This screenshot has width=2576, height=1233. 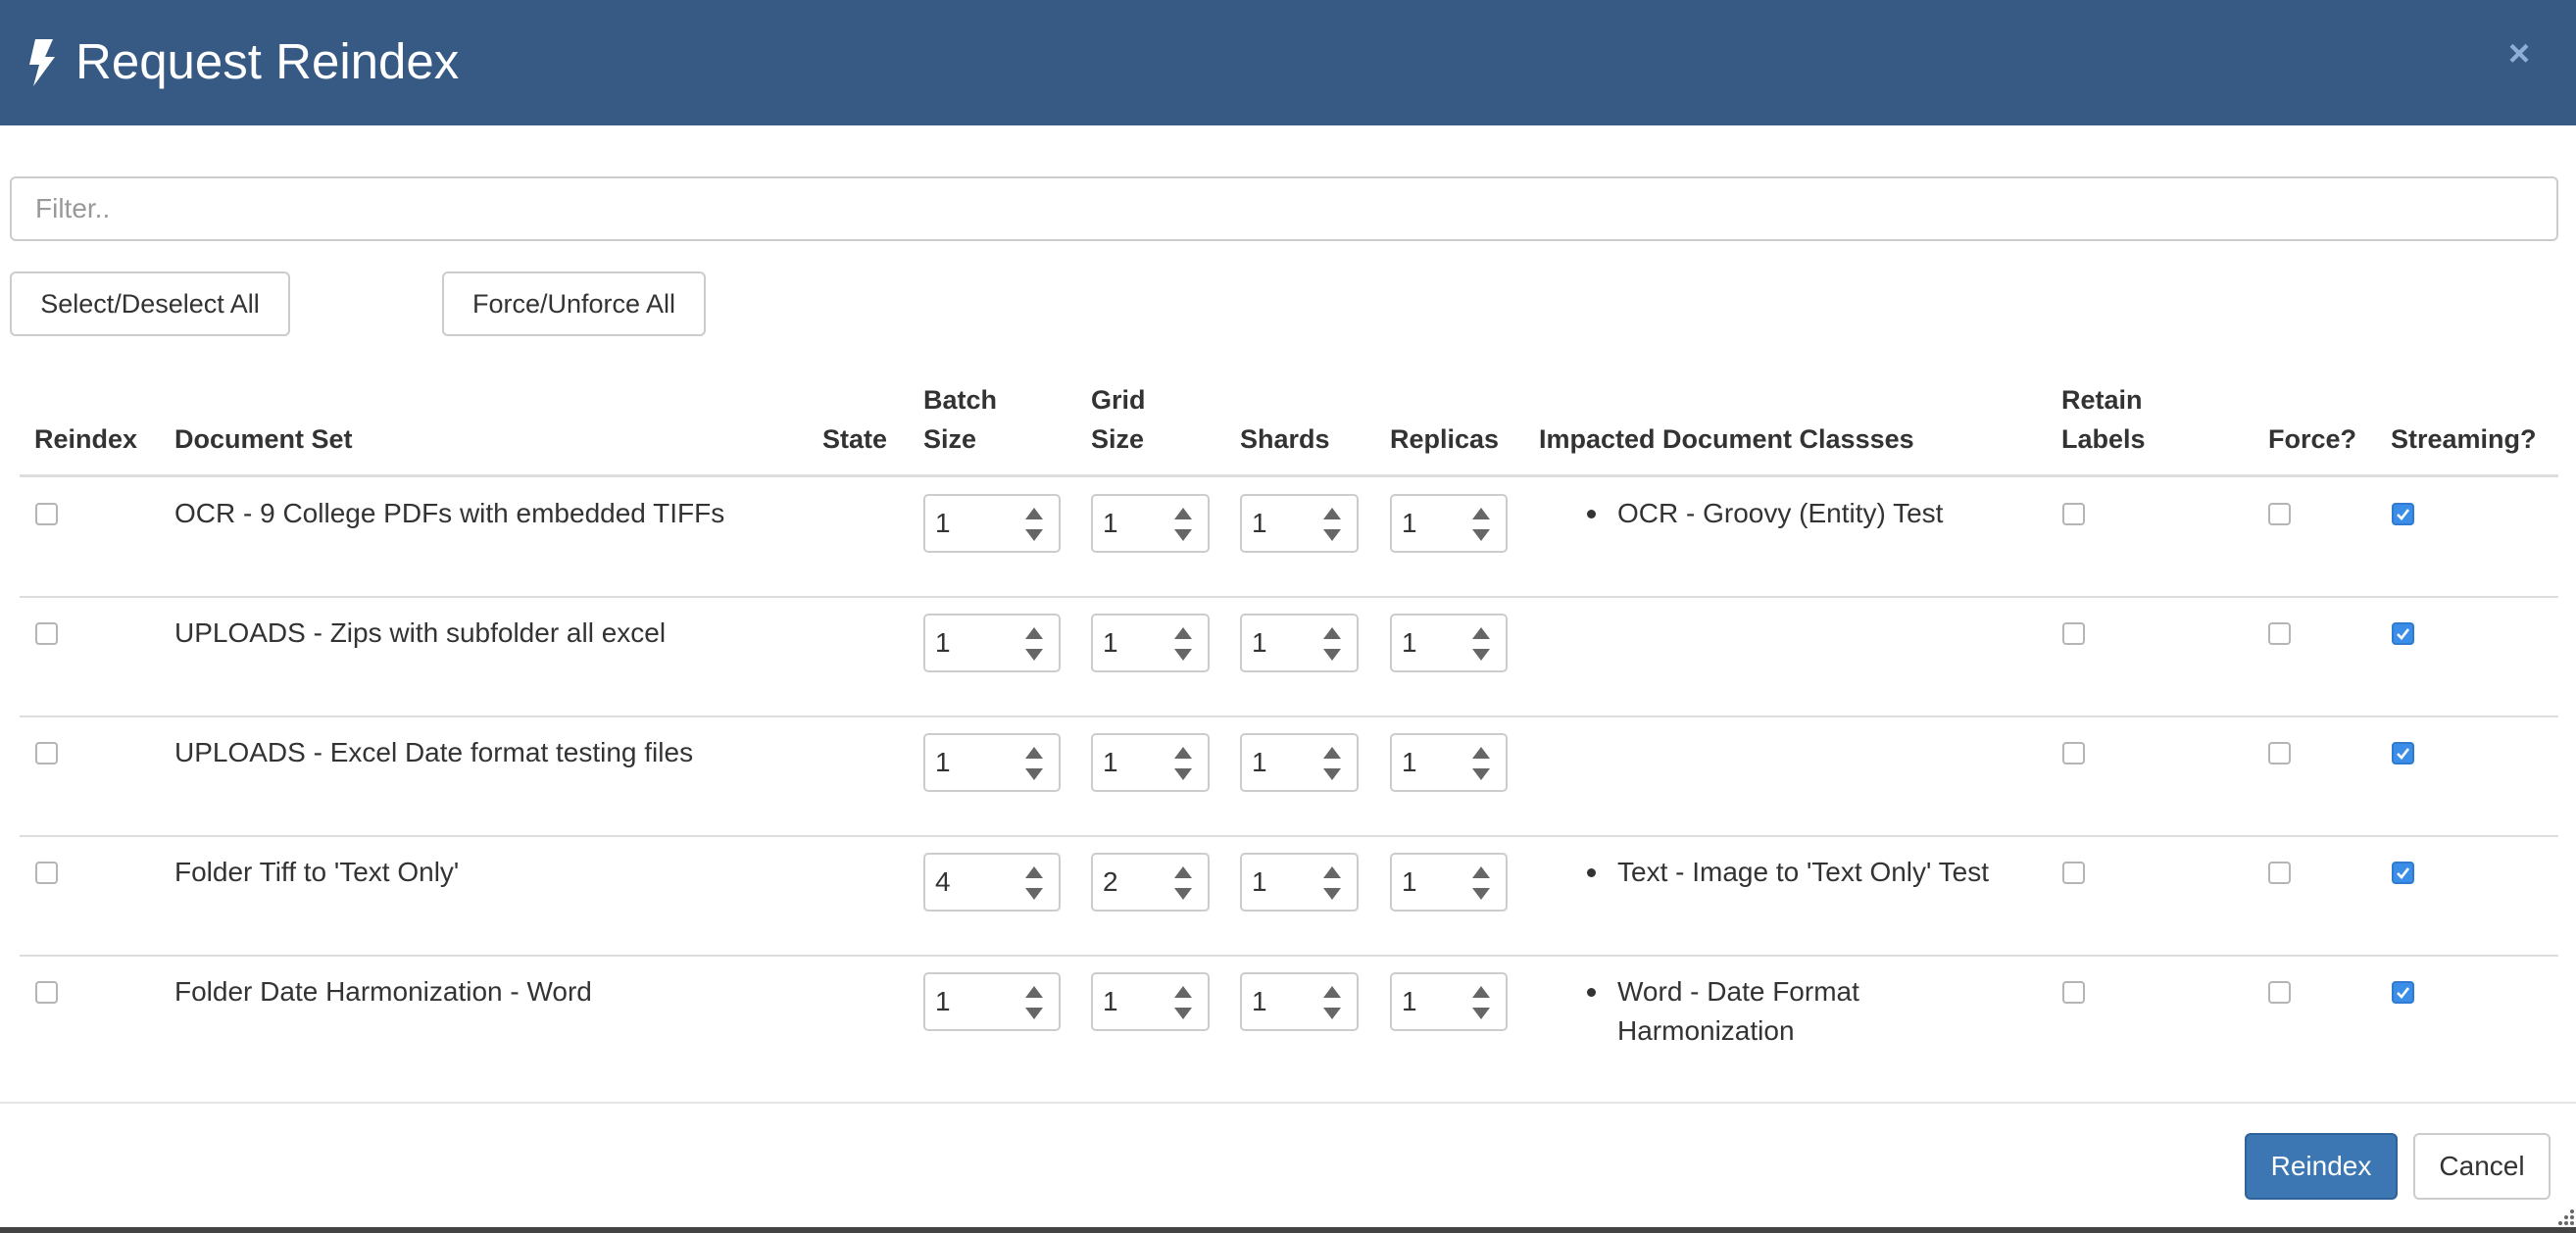 What do you see at coordinates (317, 872) in the screenshot?
I see `document-set-name: Folder Tiff to 'Text Only'` at bounding box center [317, 872].